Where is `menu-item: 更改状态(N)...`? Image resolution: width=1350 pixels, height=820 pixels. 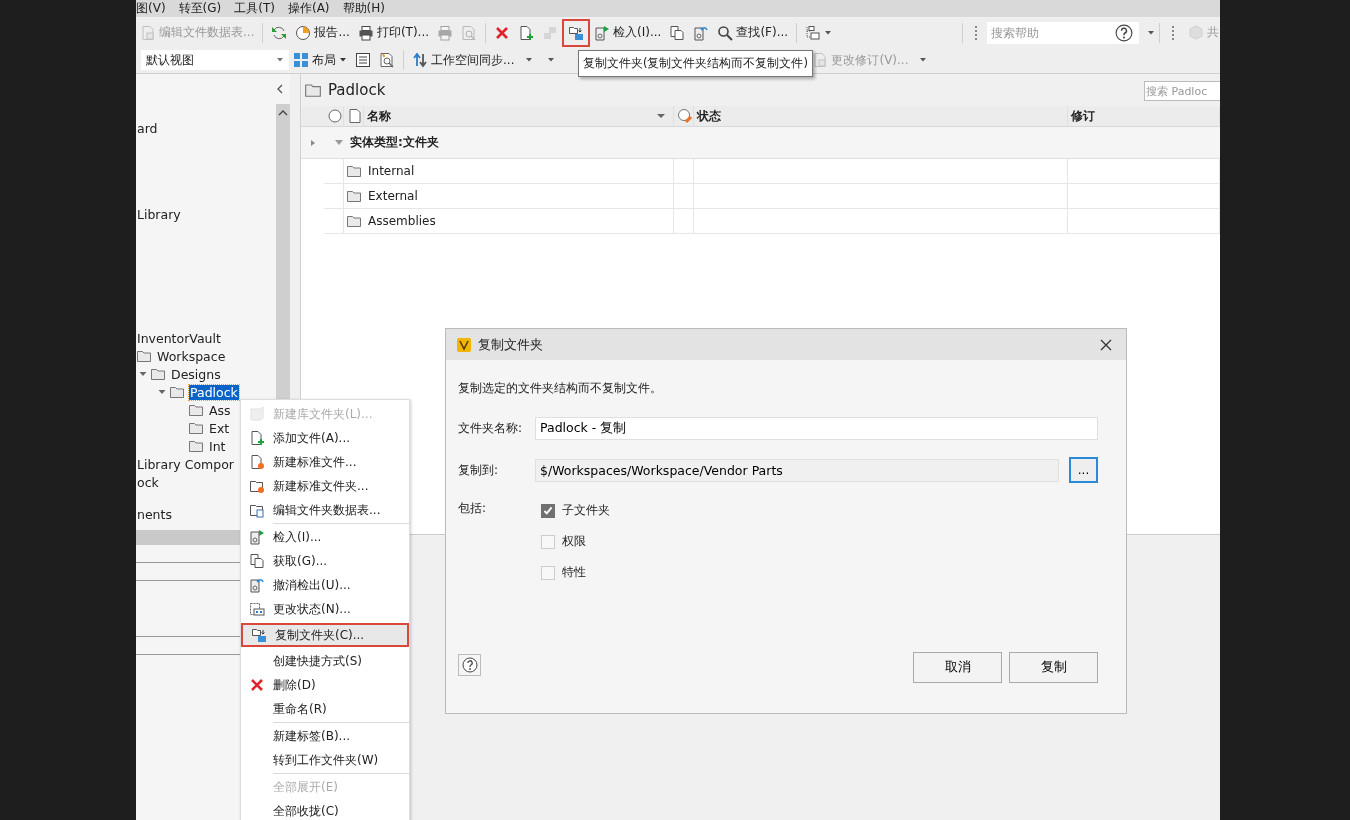 menu-item: 更改状态(N)... is located at coordinates (325, 609).